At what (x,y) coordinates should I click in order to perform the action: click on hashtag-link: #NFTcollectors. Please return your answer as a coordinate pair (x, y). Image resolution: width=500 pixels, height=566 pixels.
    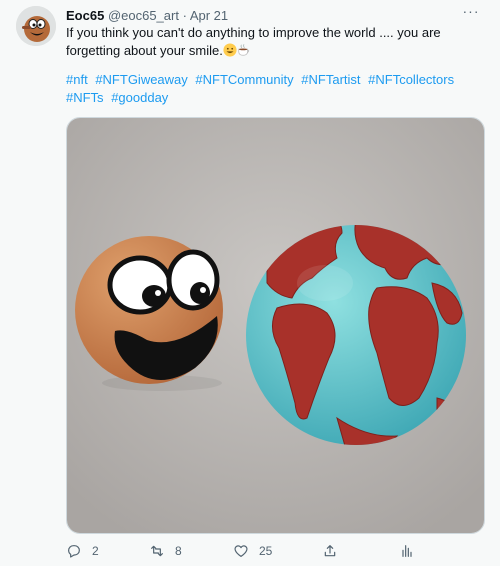
    Looking at the image, I should click on (411, 79).